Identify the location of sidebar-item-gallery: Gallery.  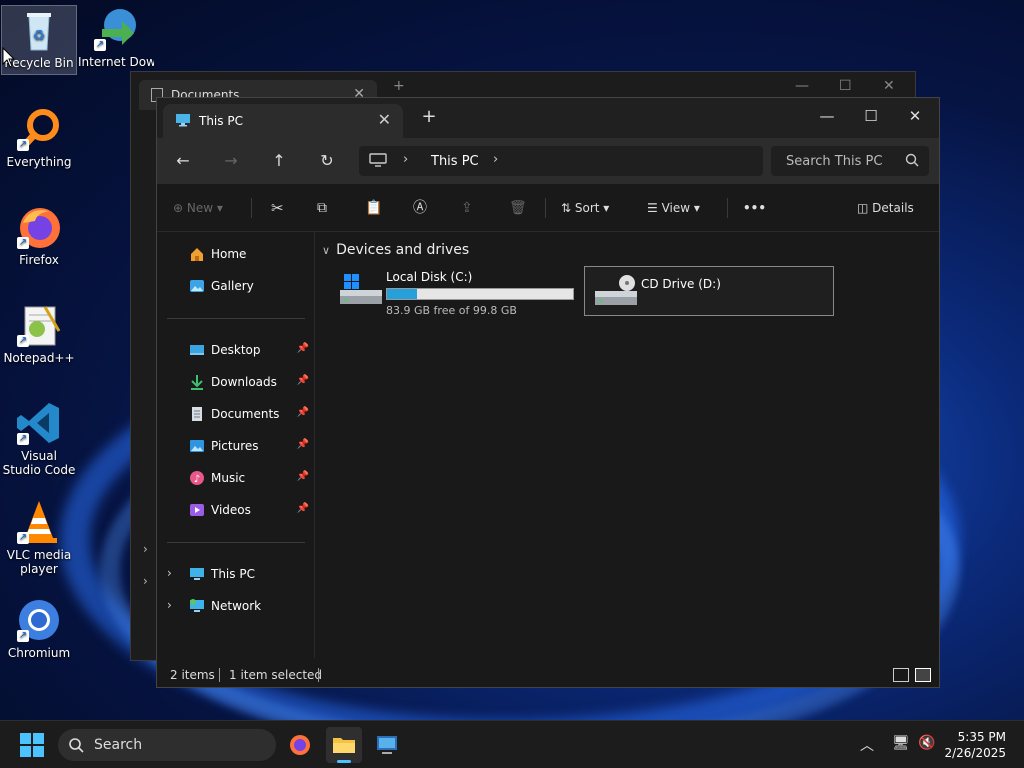
(236, 286).